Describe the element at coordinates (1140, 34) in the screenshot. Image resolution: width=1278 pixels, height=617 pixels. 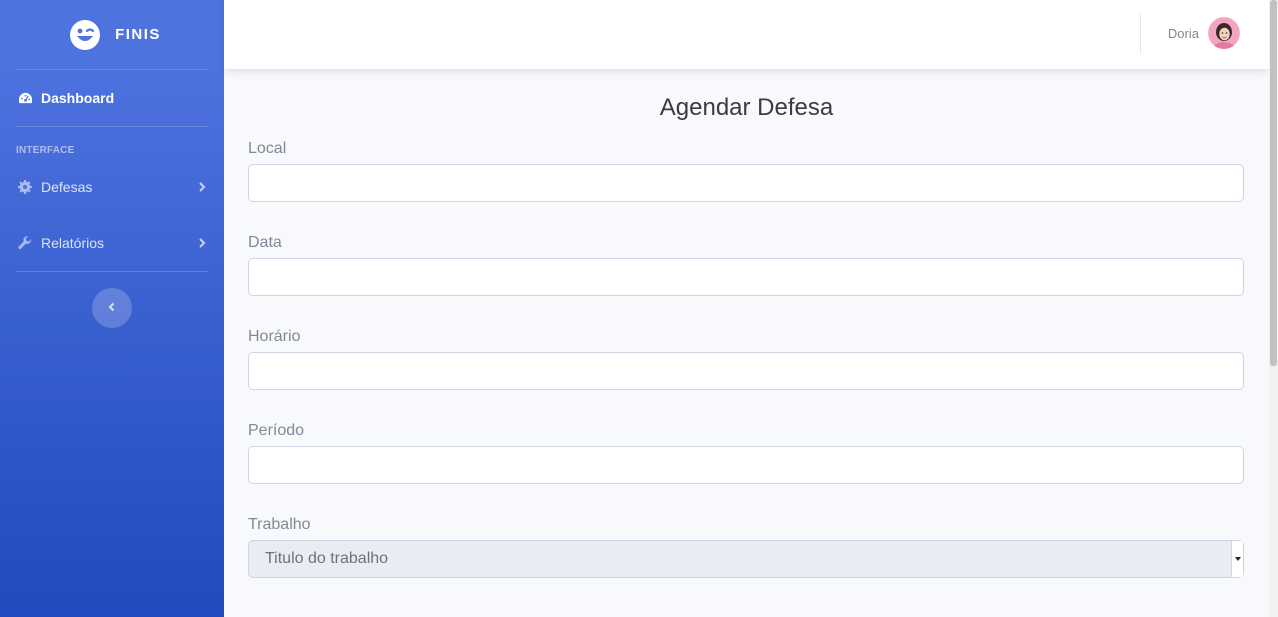
I see `topbar-divider` at that location.